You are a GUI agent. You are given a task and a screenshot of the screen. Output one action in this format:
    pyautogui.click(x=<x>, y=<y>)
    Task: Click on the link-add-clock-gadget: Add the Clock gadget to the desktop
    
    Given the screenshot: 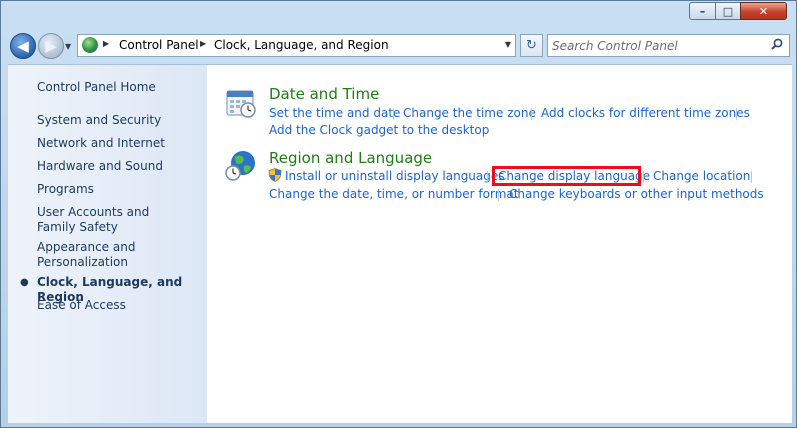 What is the action you would take?
    pyautogui.click(x=379, y=130)
    